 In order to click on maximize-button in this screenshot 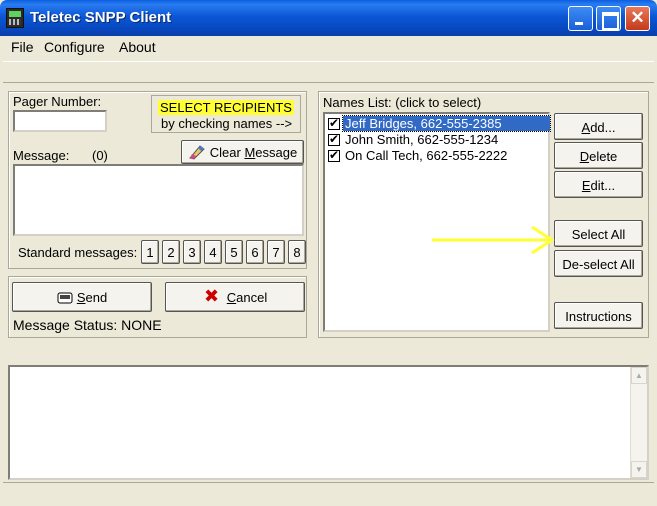, I will do `click(608, 18)`.